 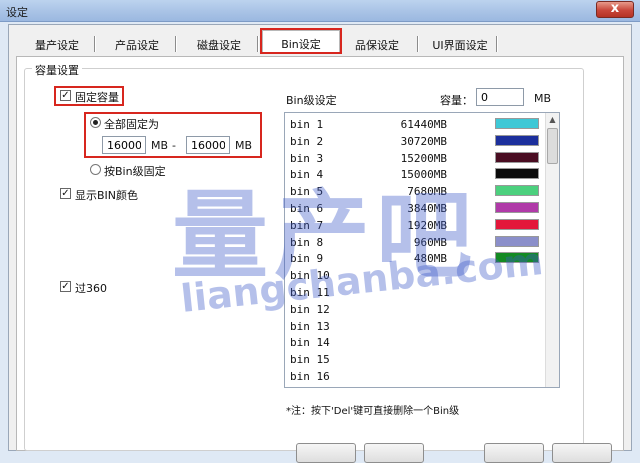 What do you see at coordinates (552, 250) in the screenshot?
I see `bin-list-scrollbar: ▲` at bounding box center [552, 250].